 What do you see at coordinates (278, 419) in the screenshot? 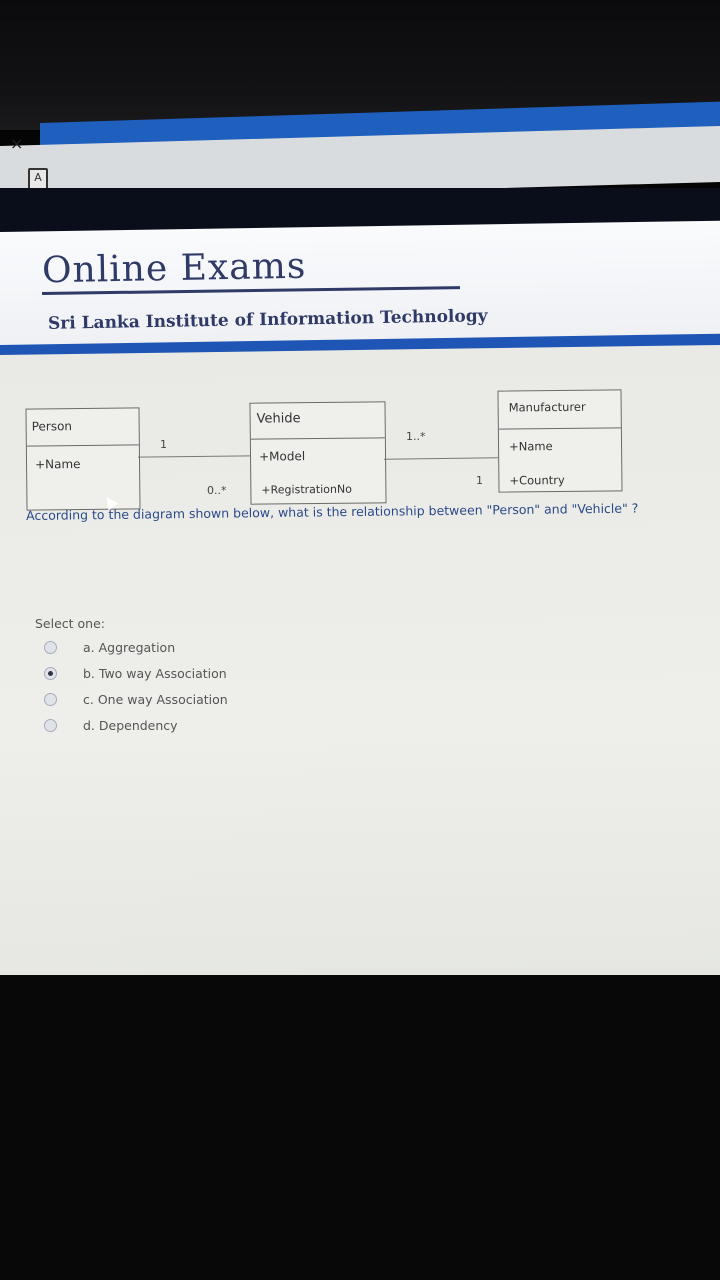
I see `vehicle-class-name: Vehide` at bounding box center [278, 419].